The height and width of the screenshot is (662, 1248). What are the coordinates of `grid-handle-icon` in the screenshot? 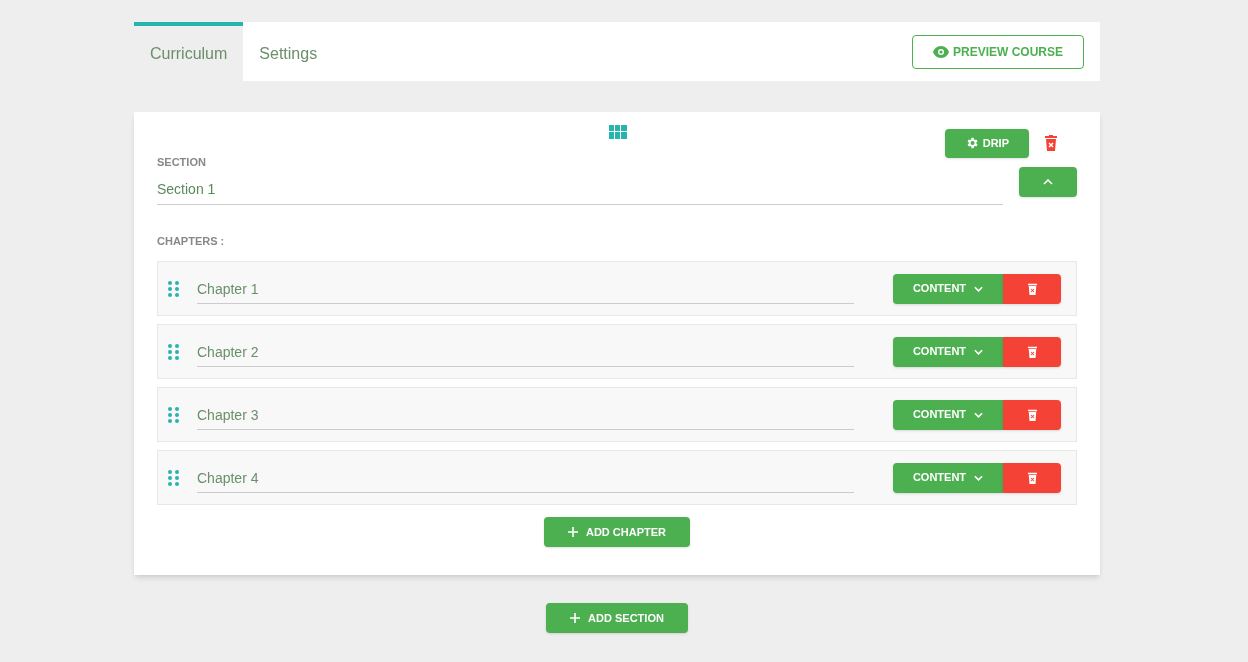 It's located at (618, 132).